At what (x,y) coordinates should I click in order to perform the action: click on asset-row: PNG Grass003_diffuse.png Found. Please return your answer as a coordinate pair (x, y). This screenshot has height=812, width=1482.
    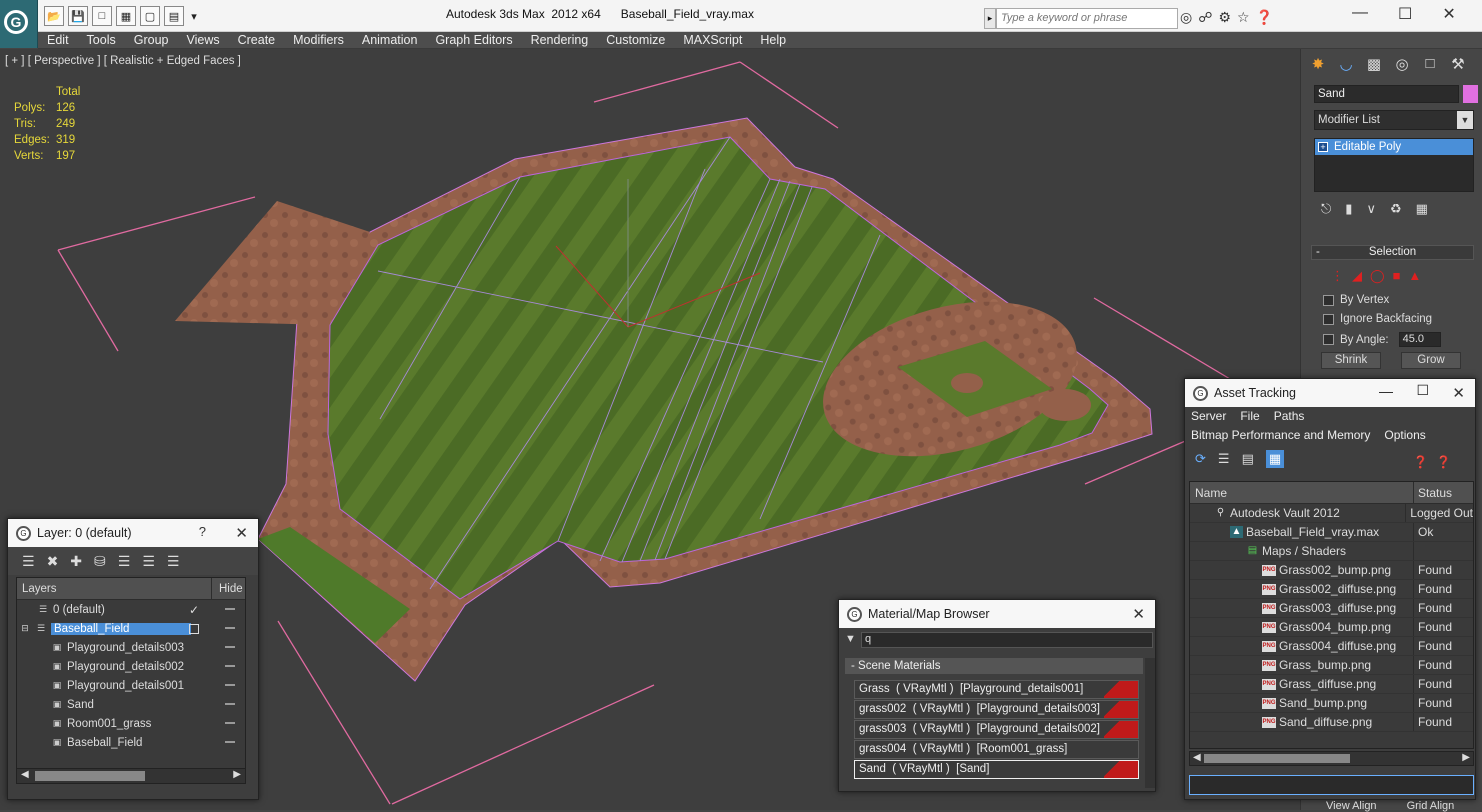
    Looking at the image, I should click on (1331, 608).